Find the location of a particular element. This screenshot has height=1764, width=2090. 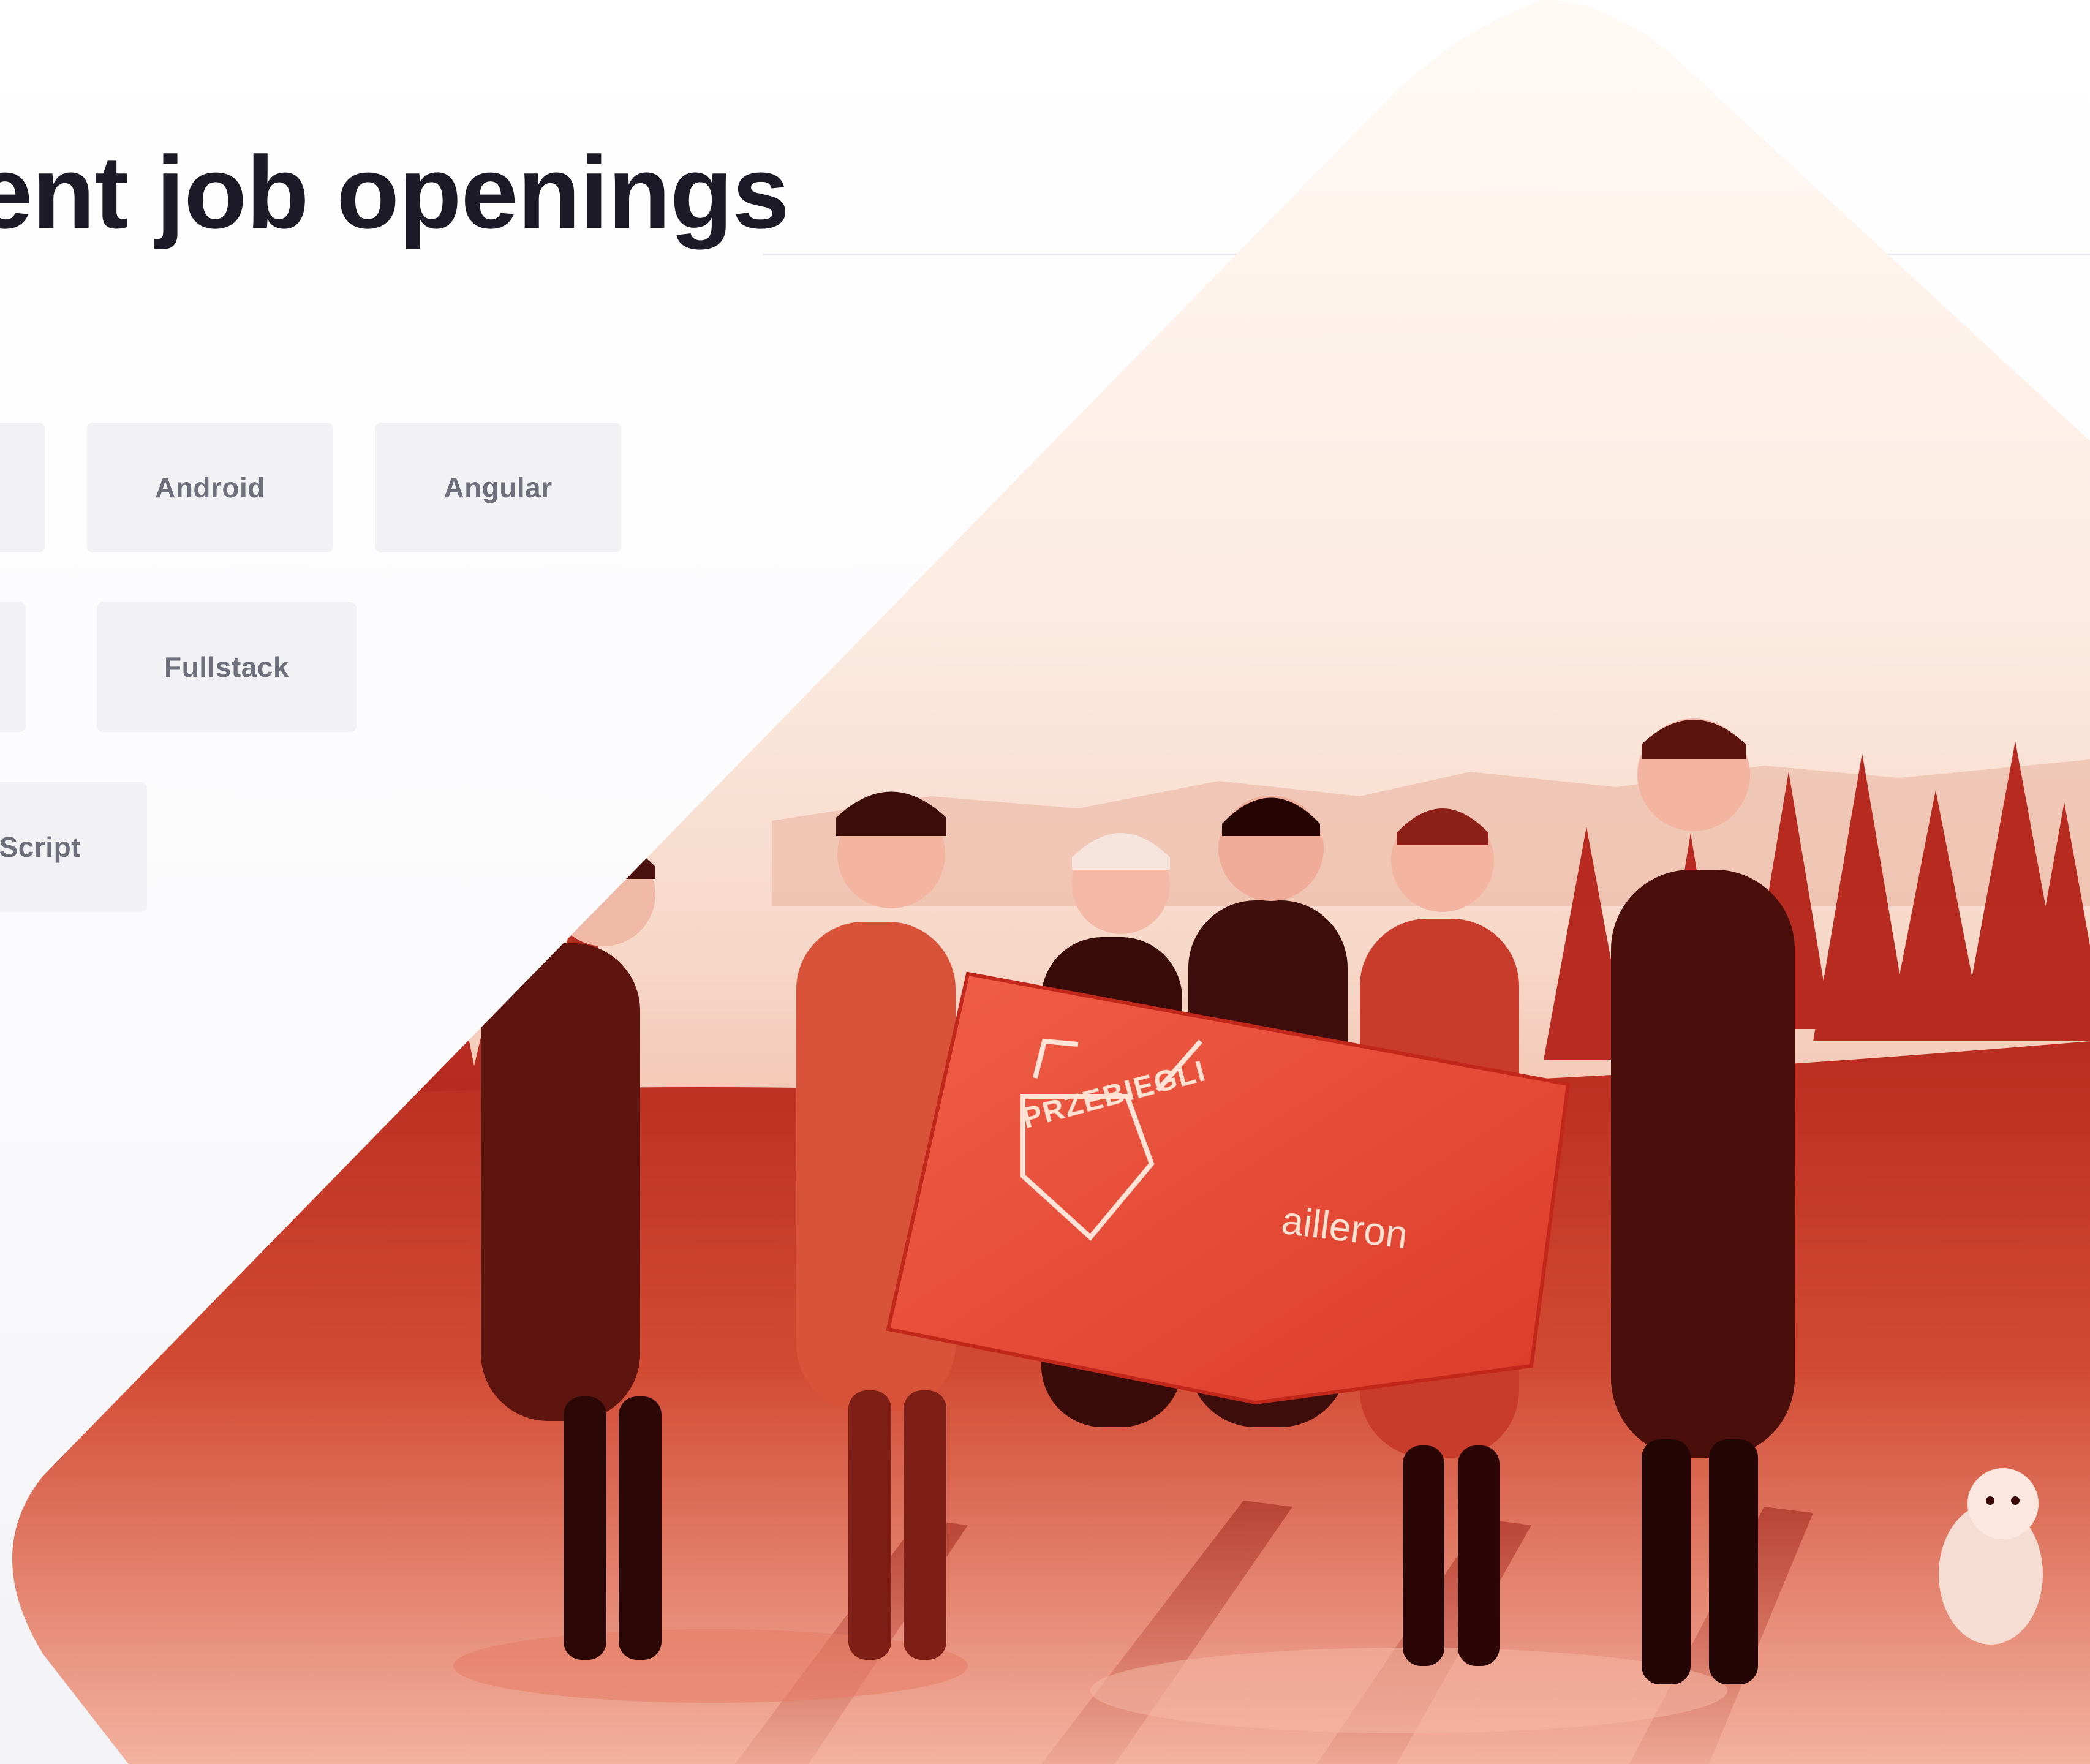

job-tag-partial-row2 is located at coordinates (13, 667).